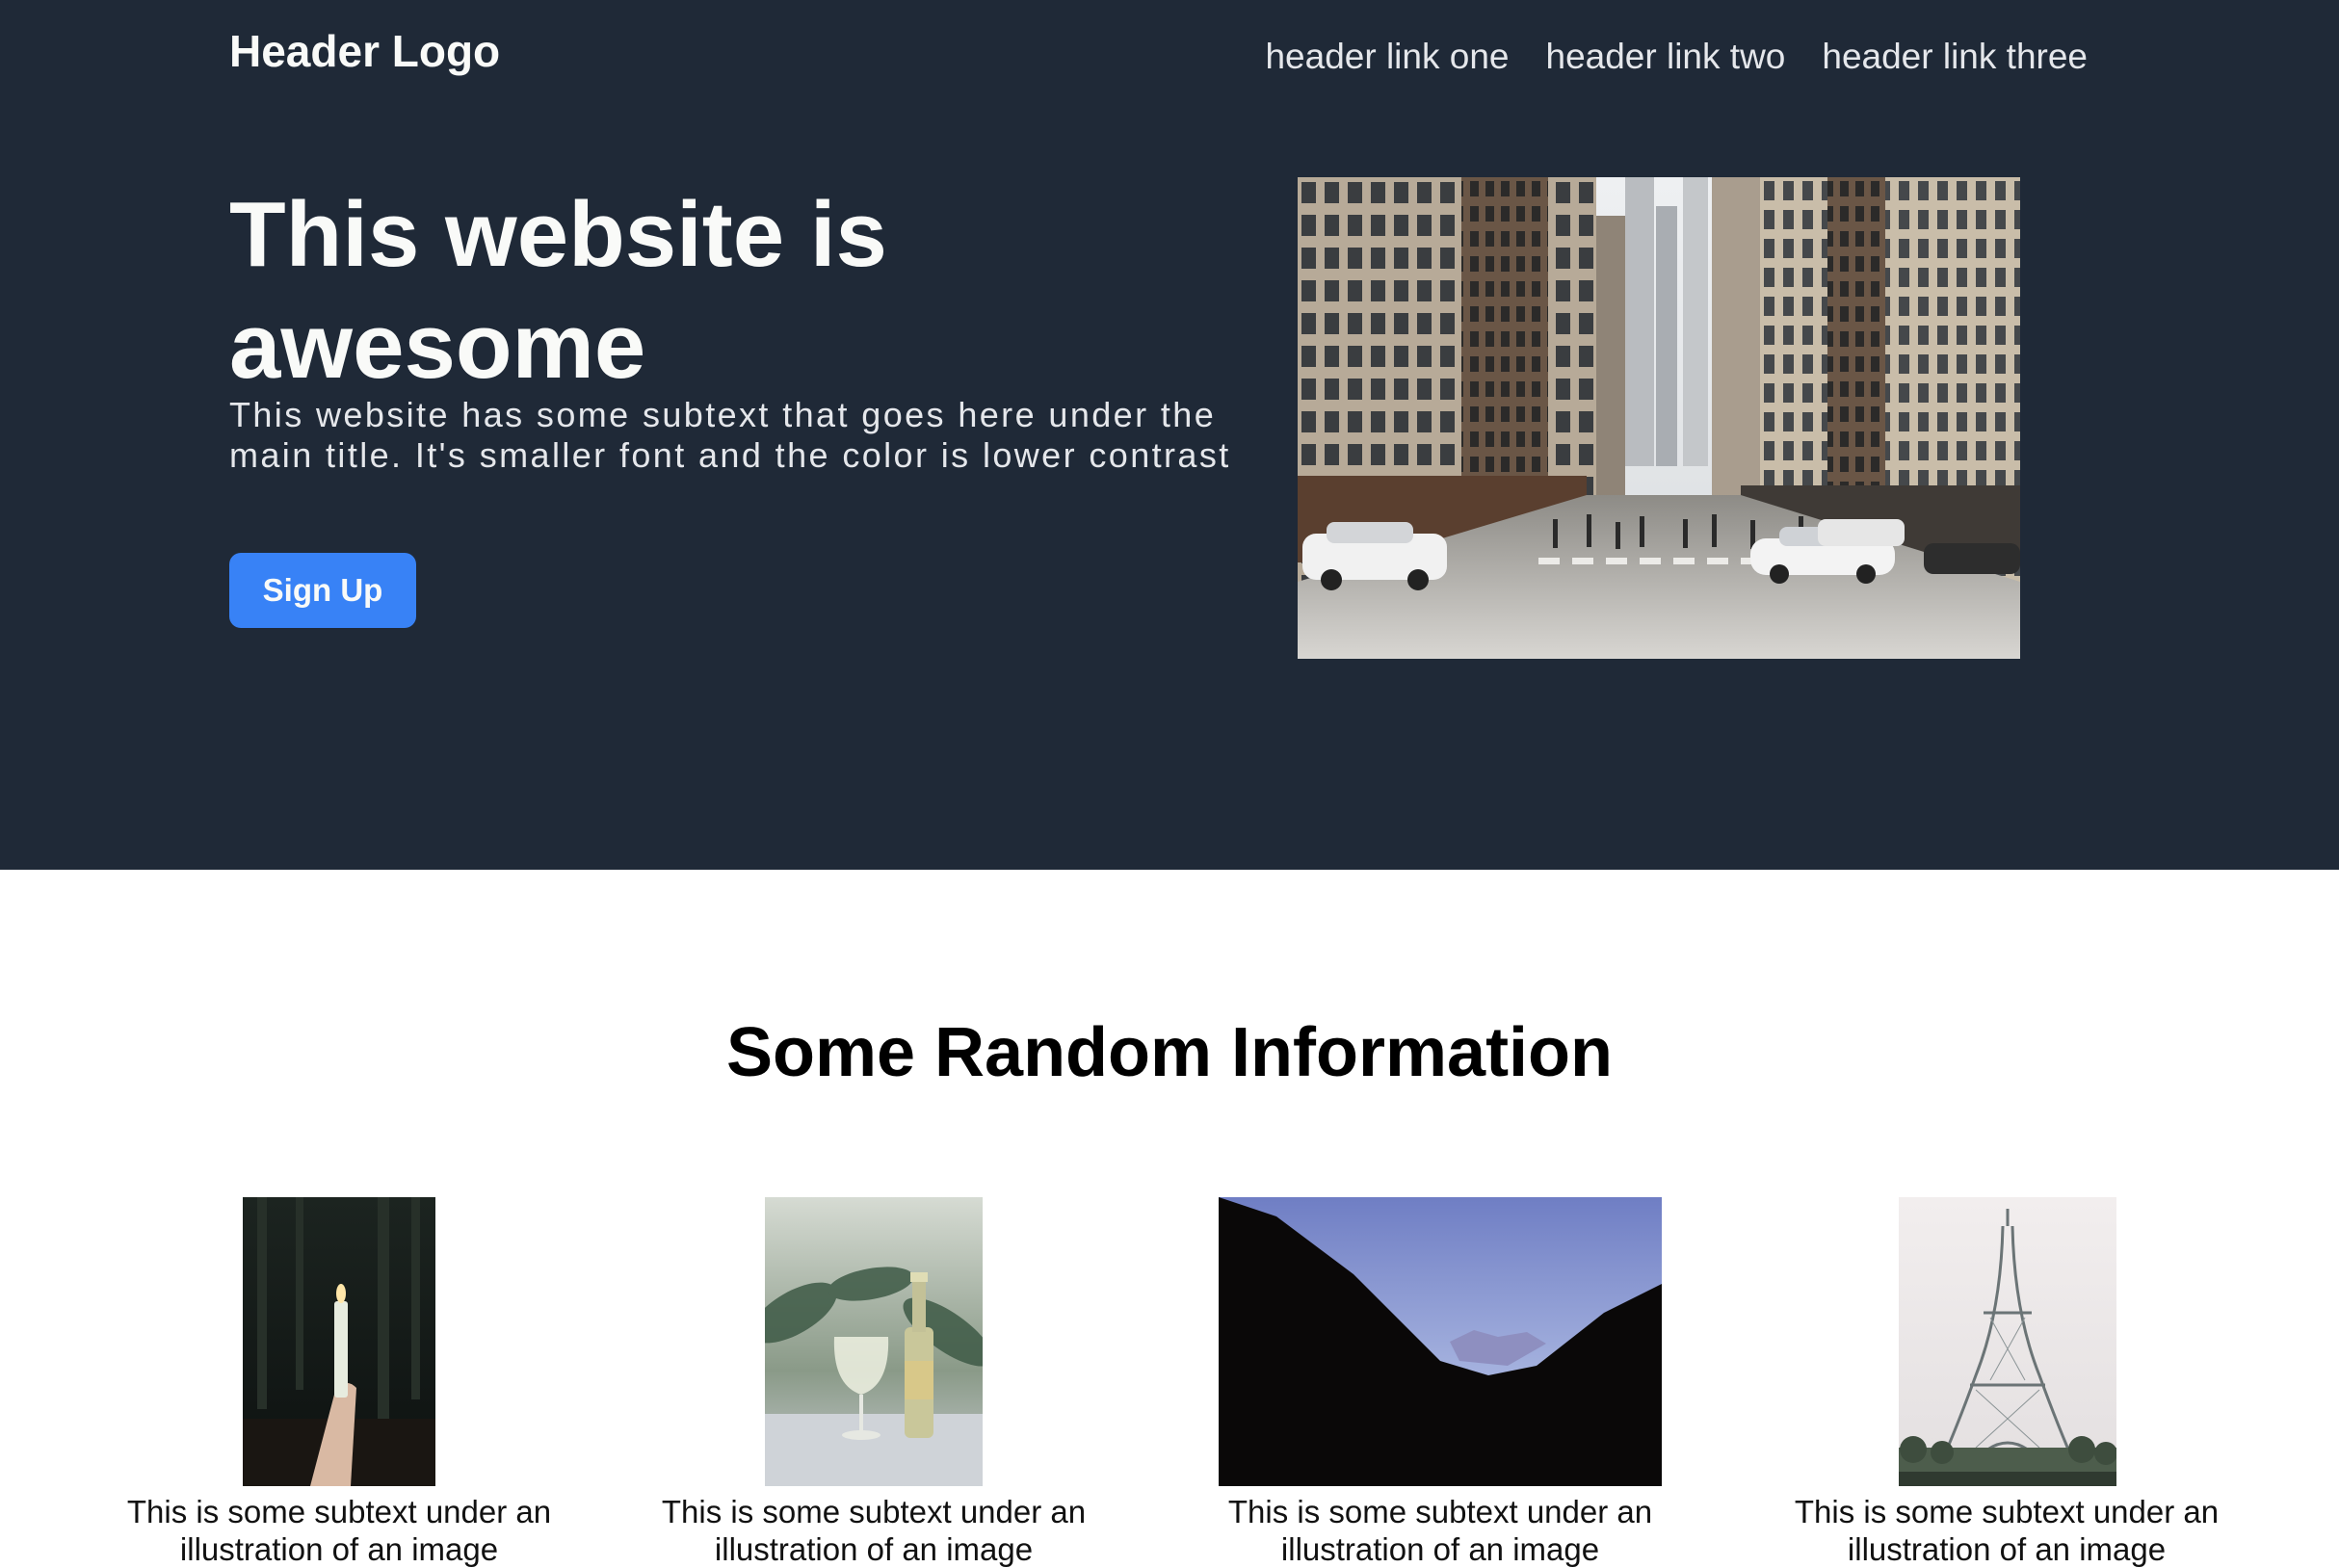 This screenshot has height=1568, width=2339. I want to click on header-link-three: header link three, so click(1955, 57).